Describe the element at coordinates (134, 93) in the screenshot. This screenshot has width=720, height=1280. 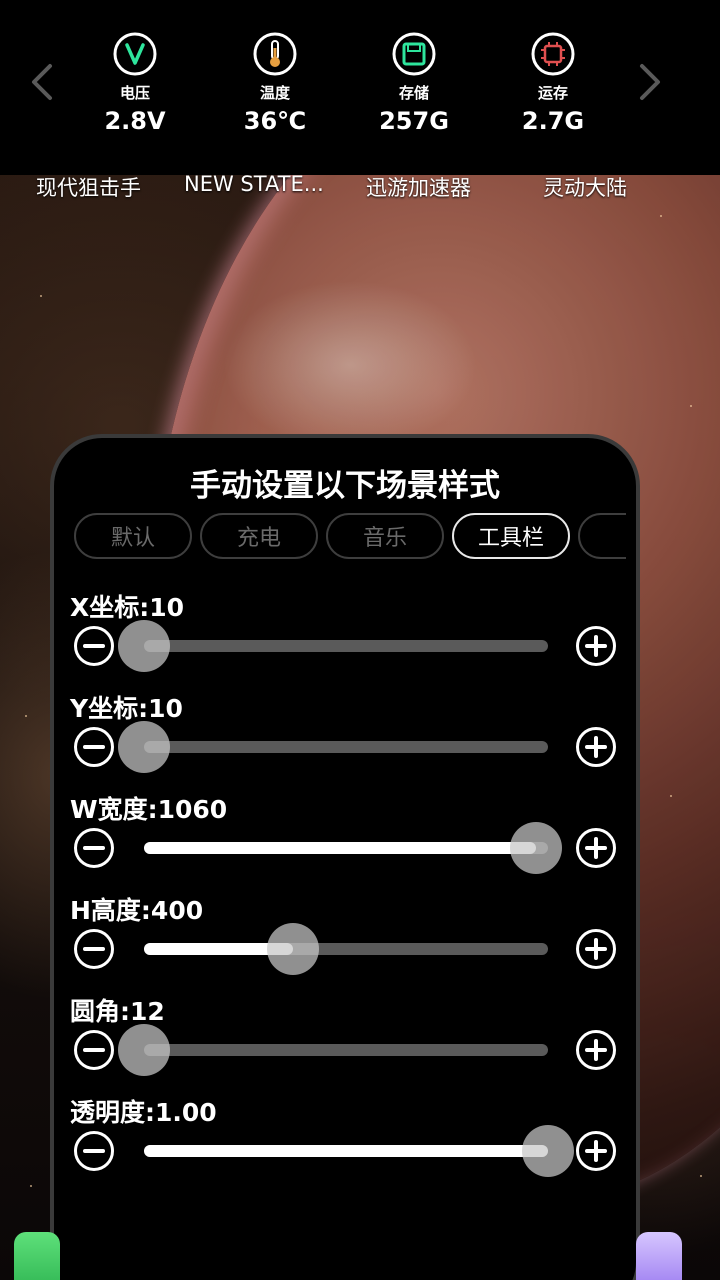
I see `voltage-label: 电压` at that location.